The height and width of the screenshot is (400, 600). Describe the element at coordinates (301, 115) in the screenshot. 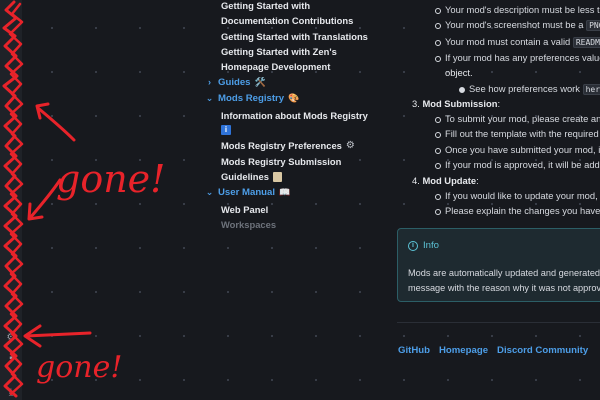

I see `nav-link-mods-info: Information about Mods Registry` at that location.